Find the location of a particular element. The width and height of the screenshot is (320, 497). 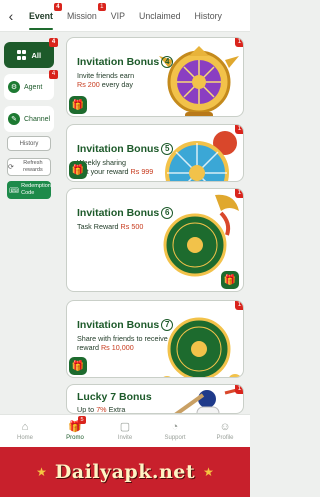

redemption-code-button: 🎟 Redemption Code is located at coordinates (29, 190).